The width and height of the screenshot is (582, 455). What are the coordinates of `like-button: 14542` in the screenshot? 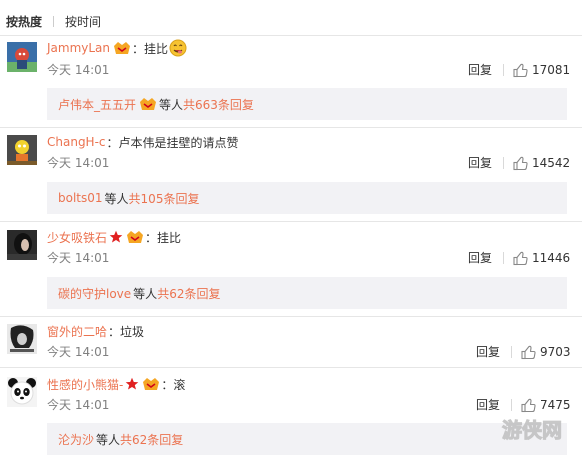 It's located at (536, 163).